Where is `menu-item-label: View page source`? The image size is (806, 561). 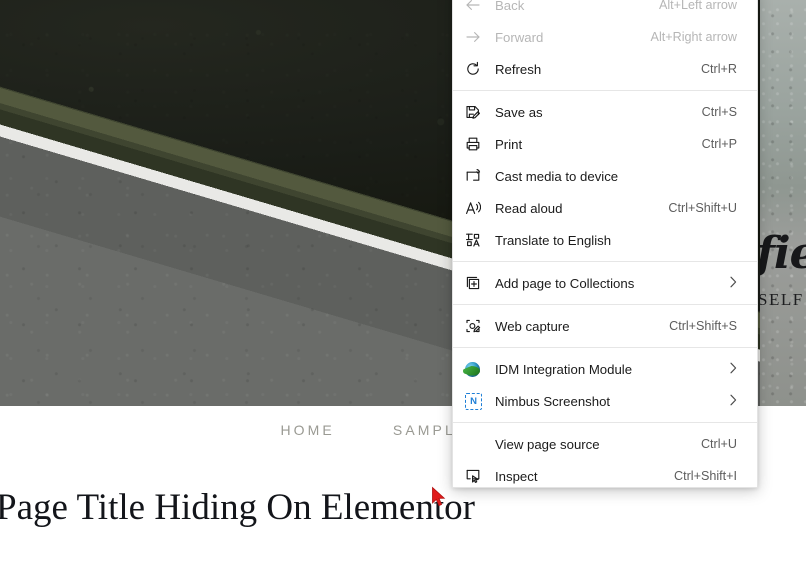
menu-item-label: View page source is located at coordinates (547, 444).